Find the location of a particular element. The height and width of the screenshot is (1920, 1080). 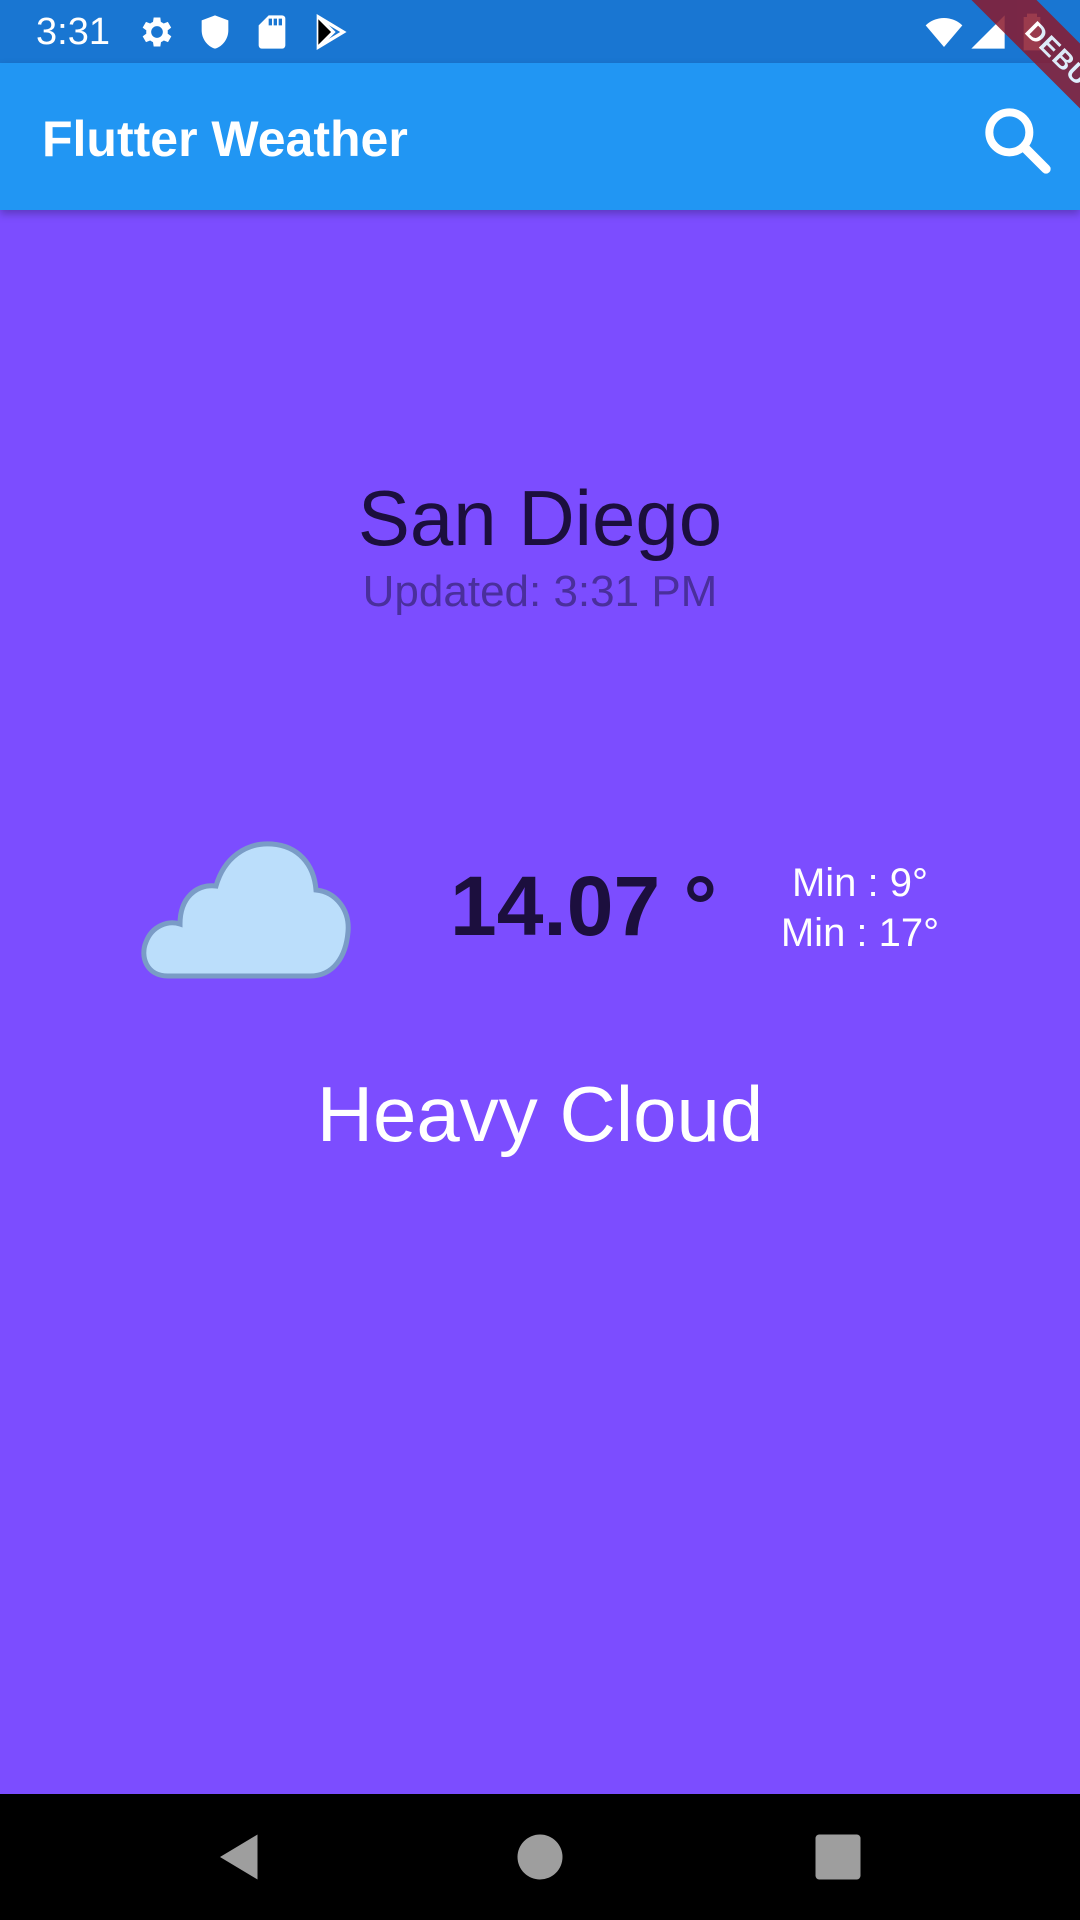

debug-banner: DEBUG is located at coordinates (1020, 80).